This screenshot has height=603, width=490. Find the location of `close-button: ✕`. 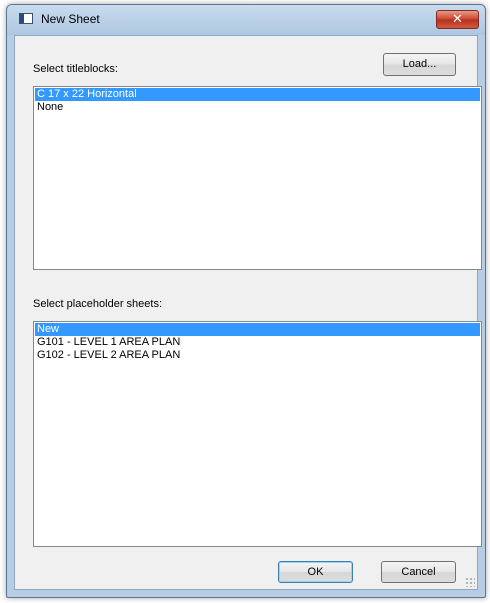

close-button: ✕ is located at coordinates (457, 19).